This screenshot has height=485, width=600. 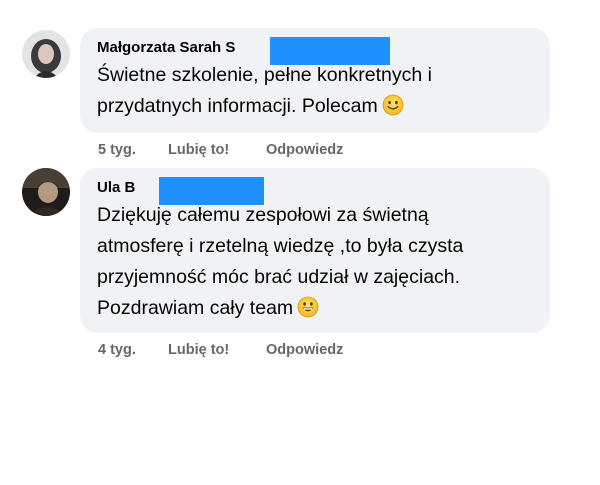 I want to click on comment-text-line: przydatnych informacji. Polecam, so click(x=315, y=106).